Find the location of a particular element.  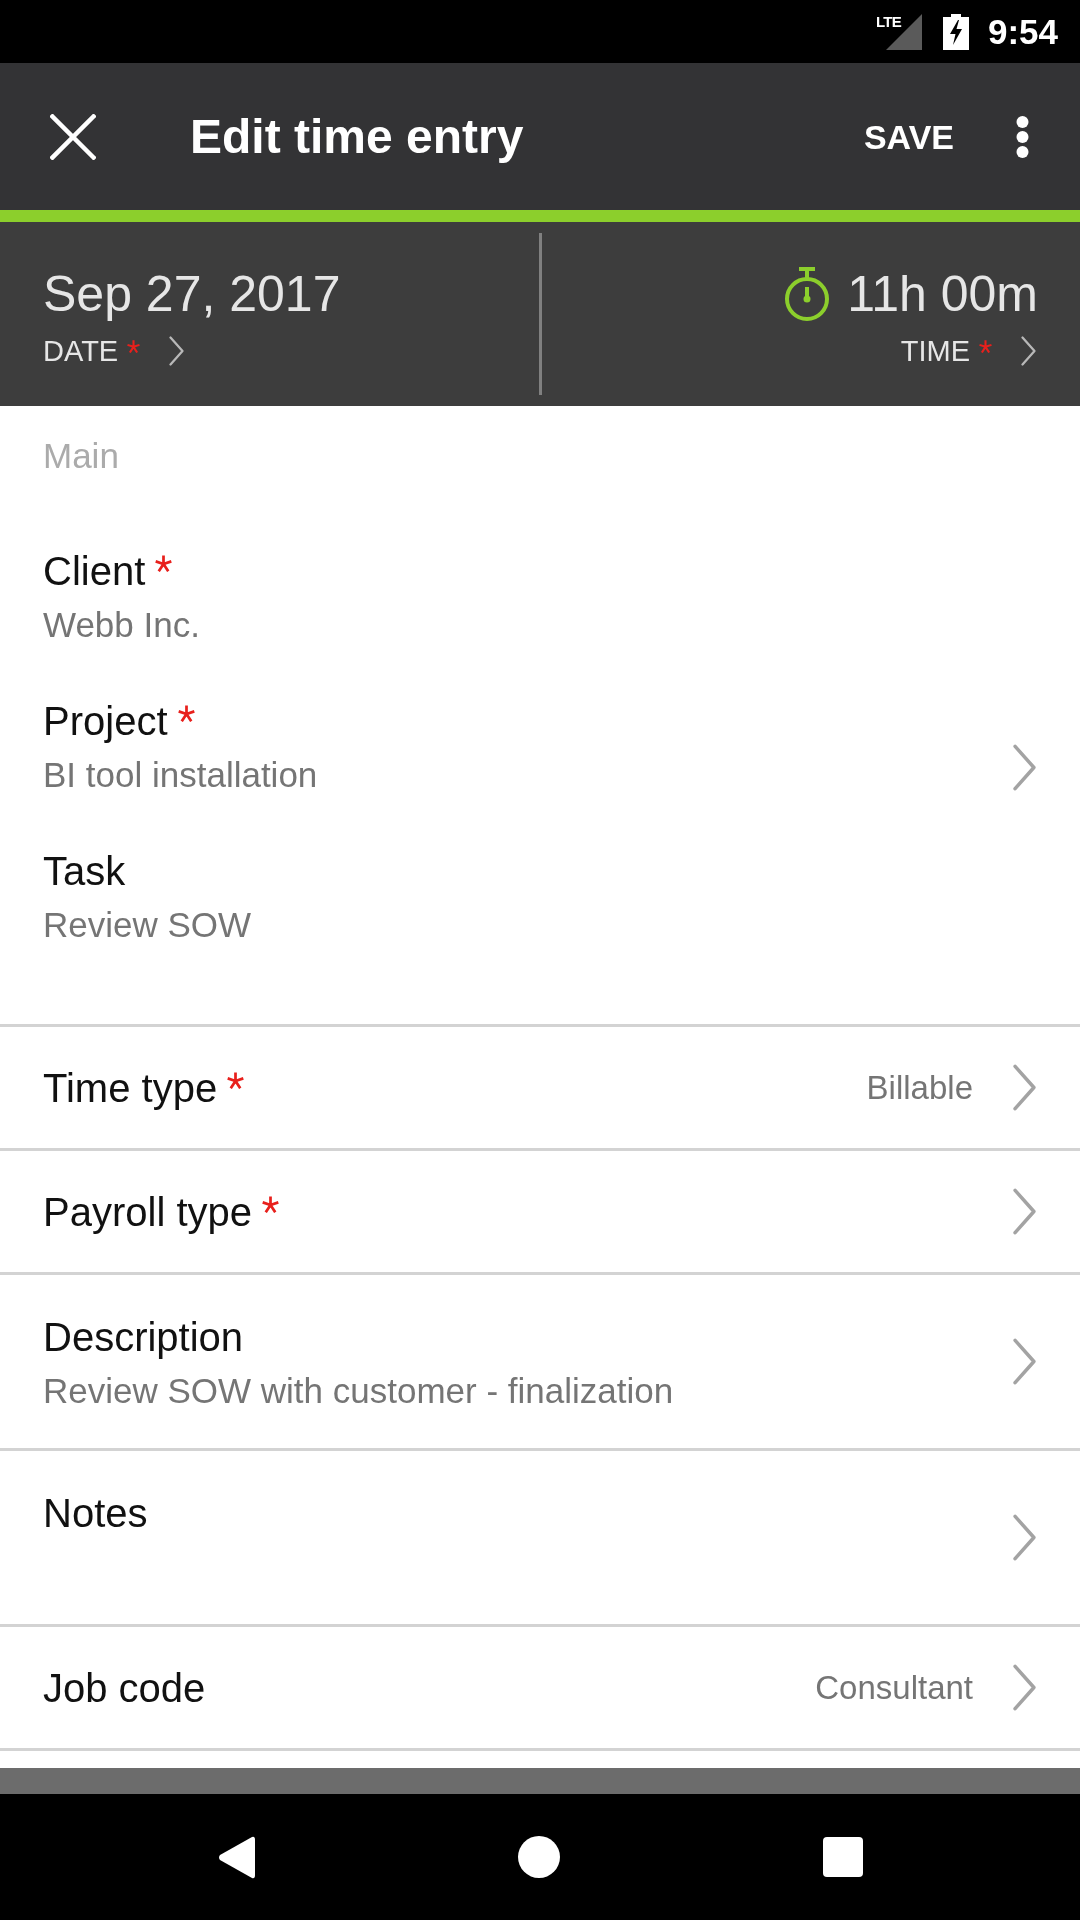

field-value: Billable is located at coordinates (919, 1087).